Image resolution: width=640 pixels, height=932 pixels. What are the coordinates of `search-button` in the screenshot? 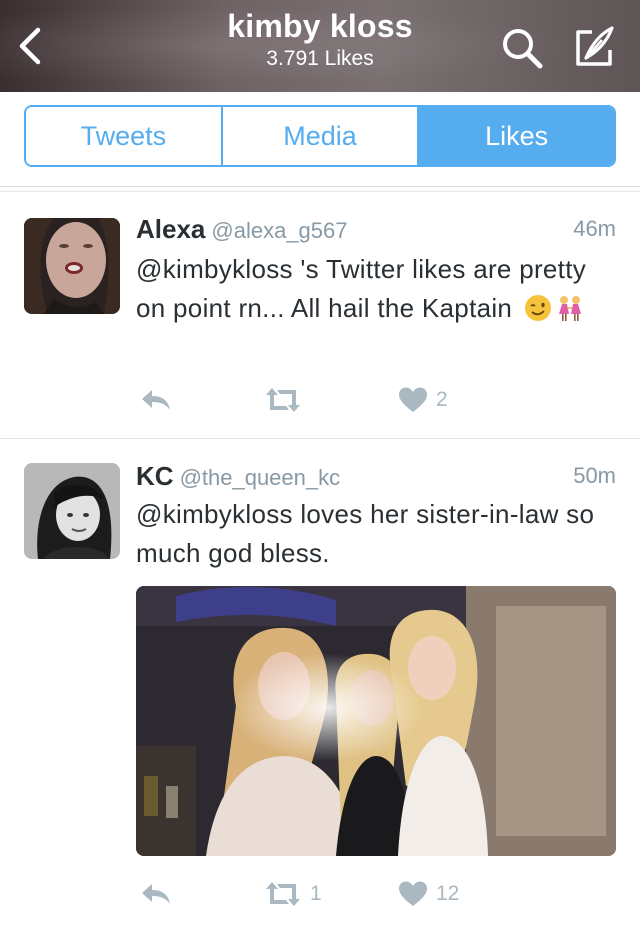 It's located at (522, 48).